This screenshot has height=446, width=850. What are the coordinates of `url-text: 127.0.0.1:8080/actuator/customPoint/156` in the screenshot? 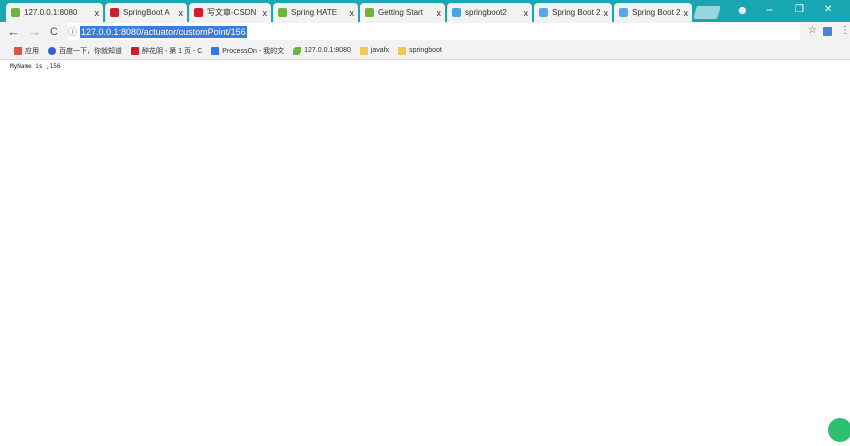 It's located at (163, 31).